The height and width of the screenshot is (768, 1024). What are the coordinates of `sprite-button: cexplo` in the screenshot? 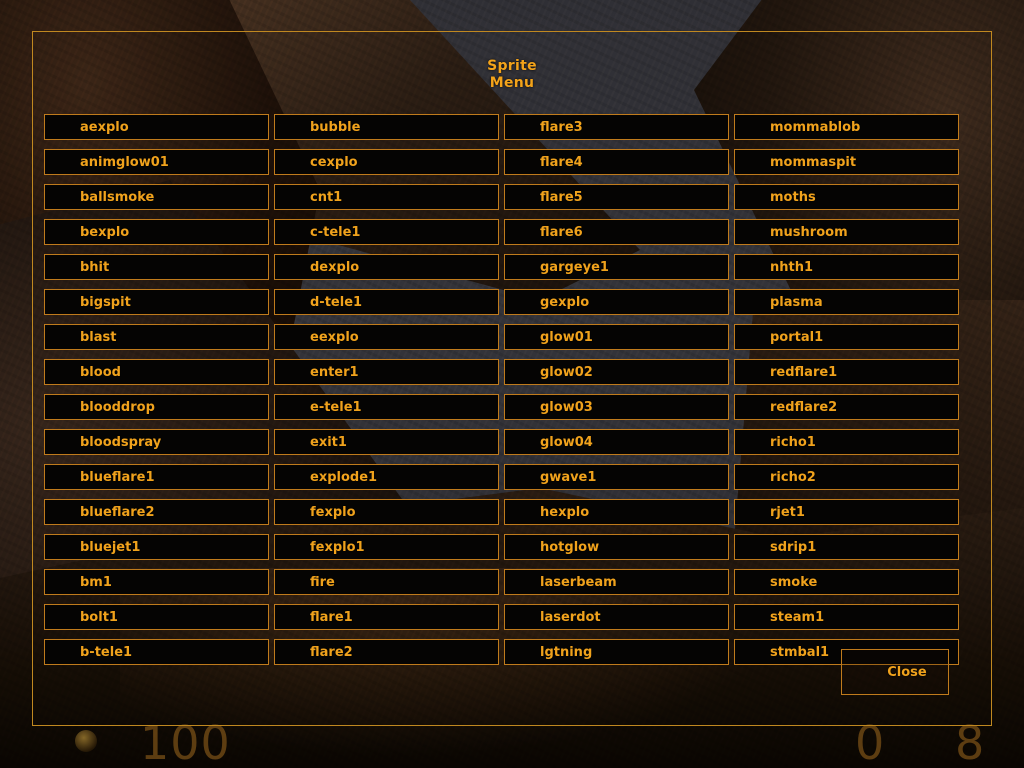 It's located at (386, 162).